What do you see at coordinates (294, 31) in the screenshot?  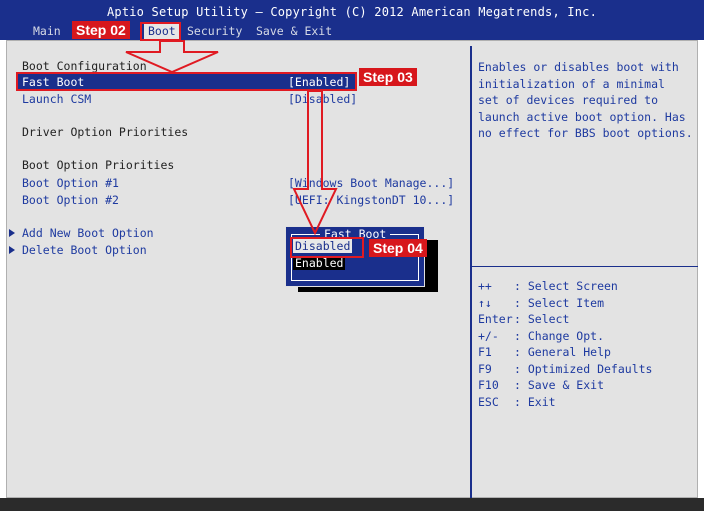 I see `tab-save-exit: Save & Exit` at bounding box center [294, 31].